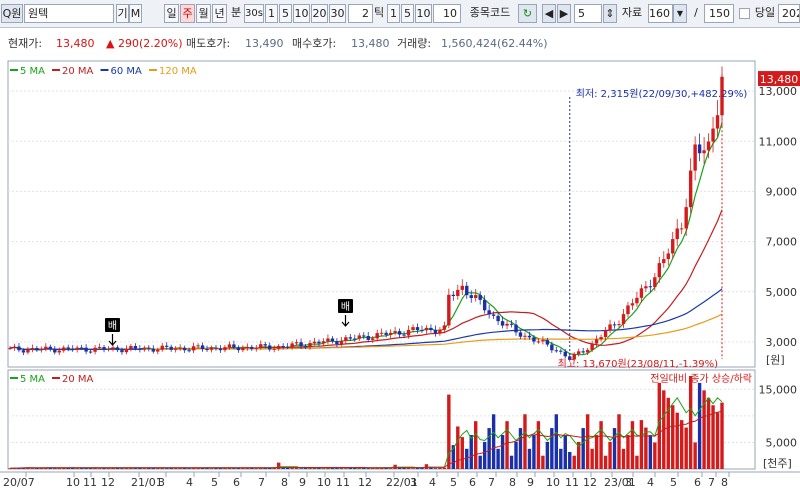  I want to click on down-arrow-icon, so click(345, 321).